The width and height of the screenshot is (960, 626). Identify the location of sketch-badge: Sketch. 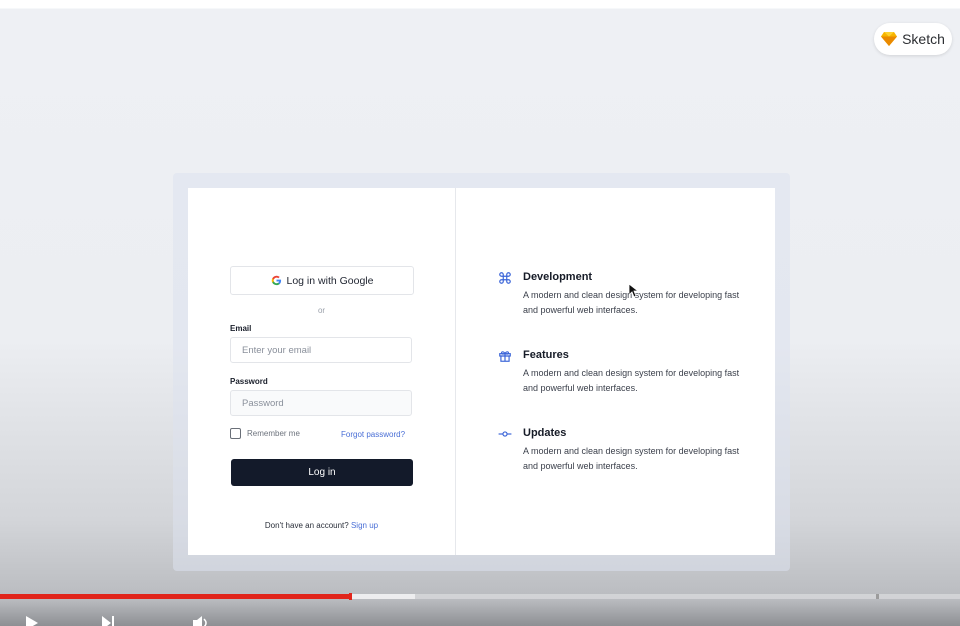
(913, 39).